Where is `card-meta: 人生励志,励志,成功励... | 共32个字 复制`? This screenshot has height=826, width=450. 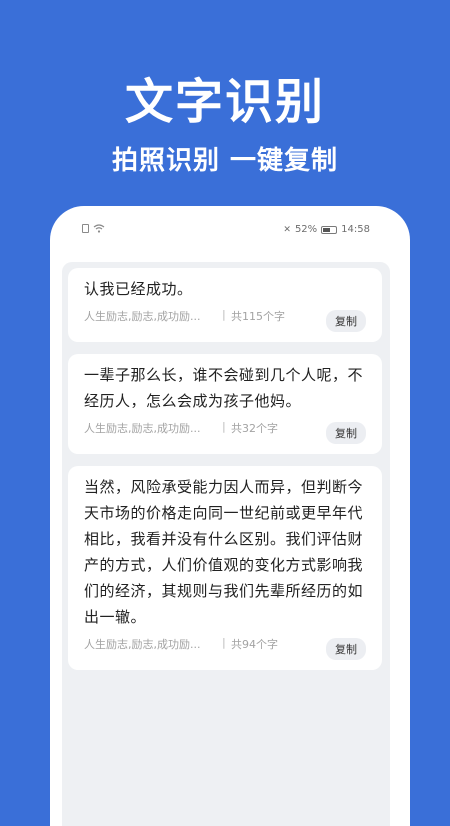 card-meta: 人生励志,励志,成功励... | 共32个字 复制 is located at coordinates (225, 431).